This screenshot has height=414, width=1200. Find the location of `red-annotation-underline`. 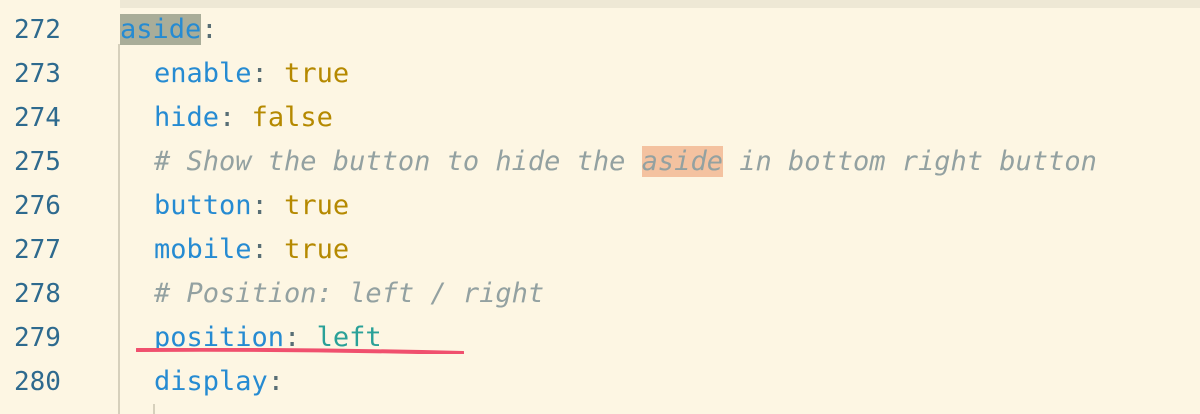

red-annotation-underline is located at coordinates (300, 351).